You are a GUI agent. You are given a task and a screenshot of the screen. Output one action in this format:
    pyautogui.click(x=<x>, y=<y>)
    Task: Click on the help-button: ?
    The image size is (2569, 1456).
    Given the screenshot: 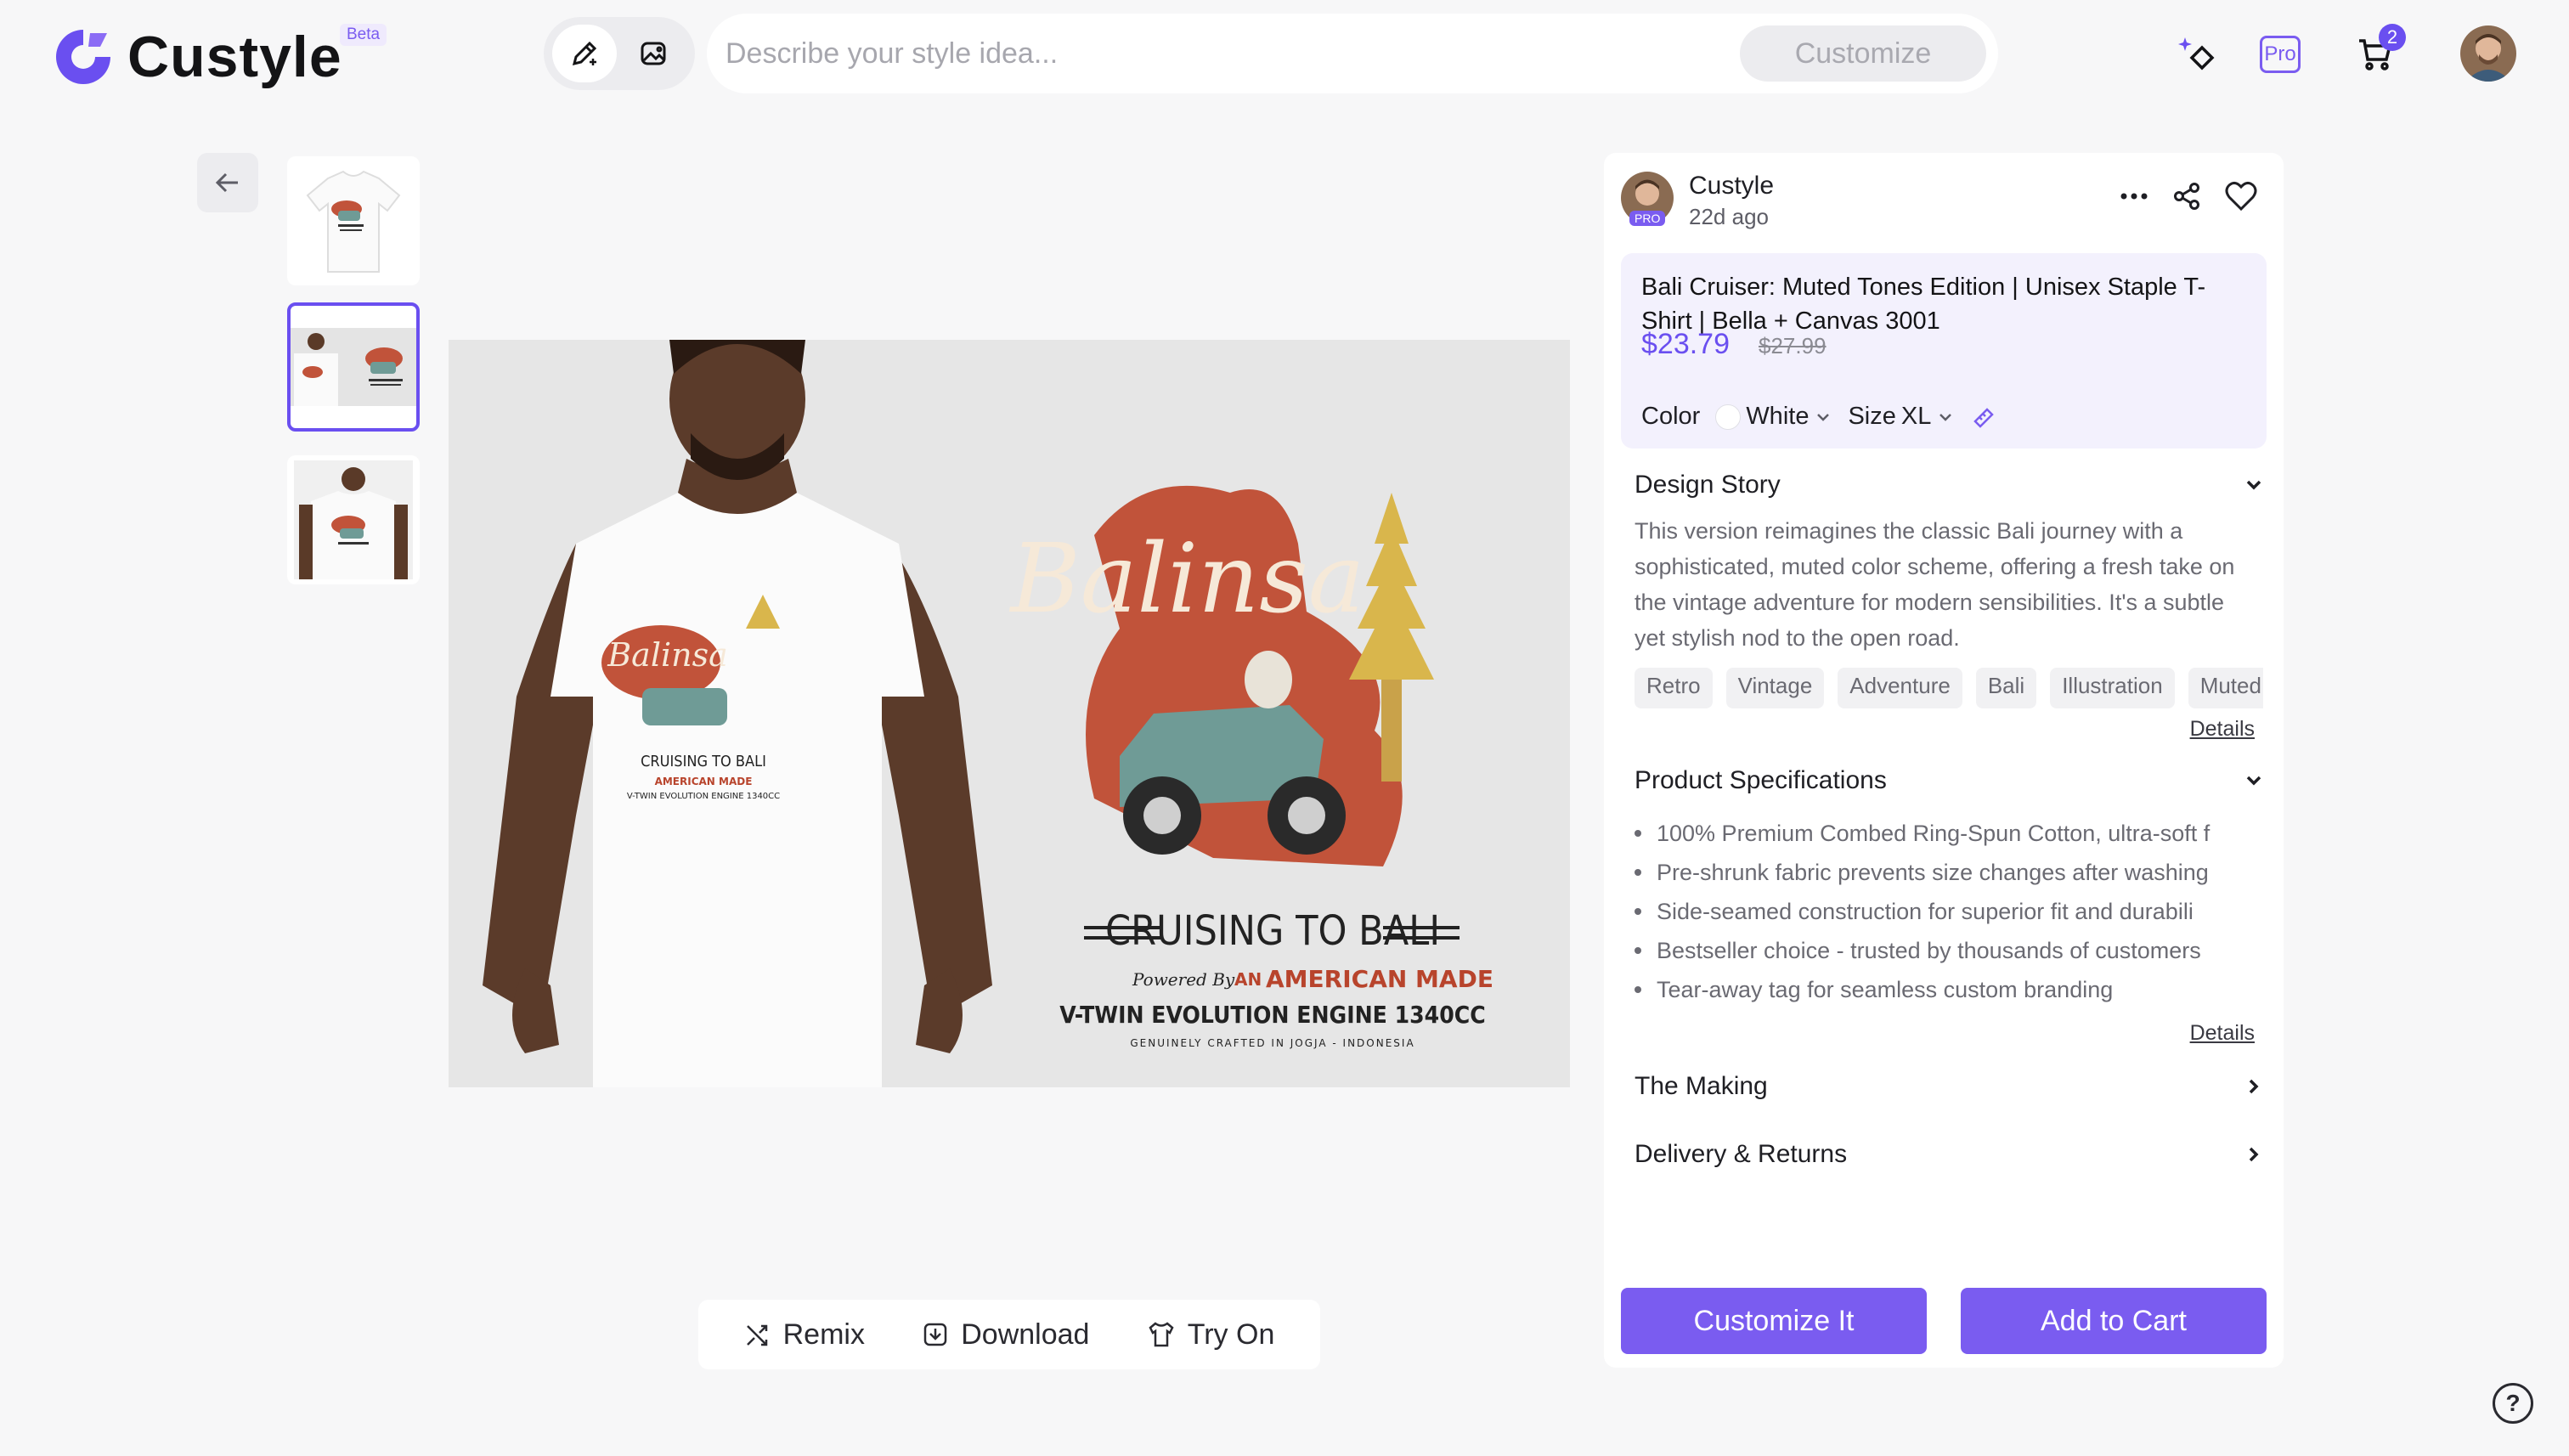 What is the action you would take?
    pyautogui.click(x=2513, y=1404)
    